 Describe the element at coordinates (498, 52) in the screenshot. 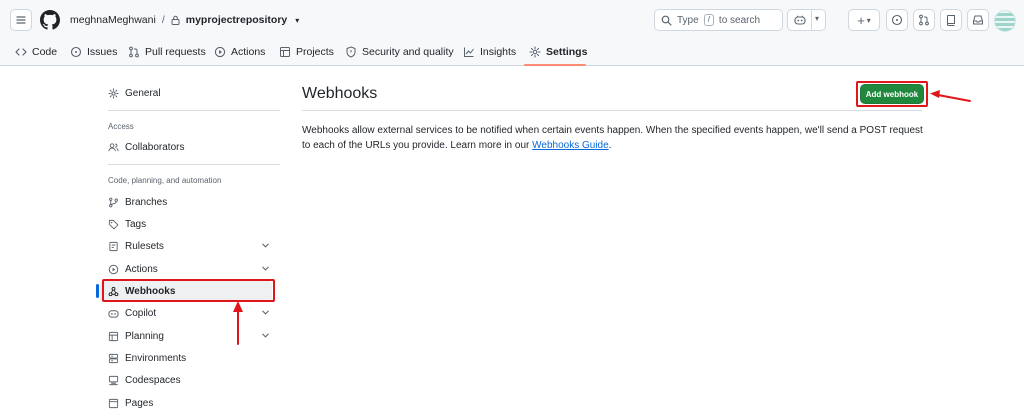

I see `tab-insights-label: Insights` at that location.